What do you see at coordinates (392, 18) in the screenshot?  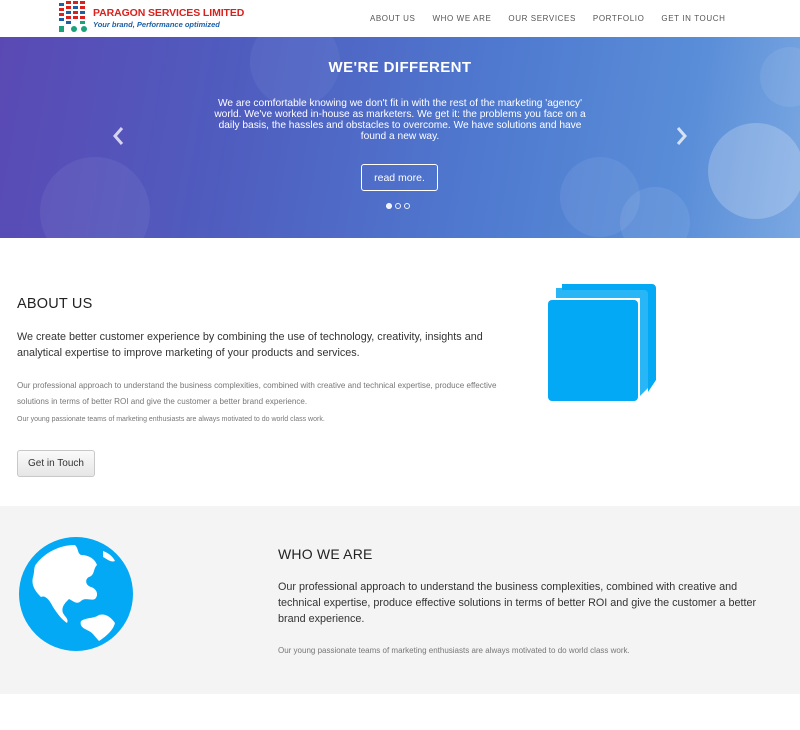 I see `nav-item-about-us: ABOUT US` at bounding box center [392, 18].